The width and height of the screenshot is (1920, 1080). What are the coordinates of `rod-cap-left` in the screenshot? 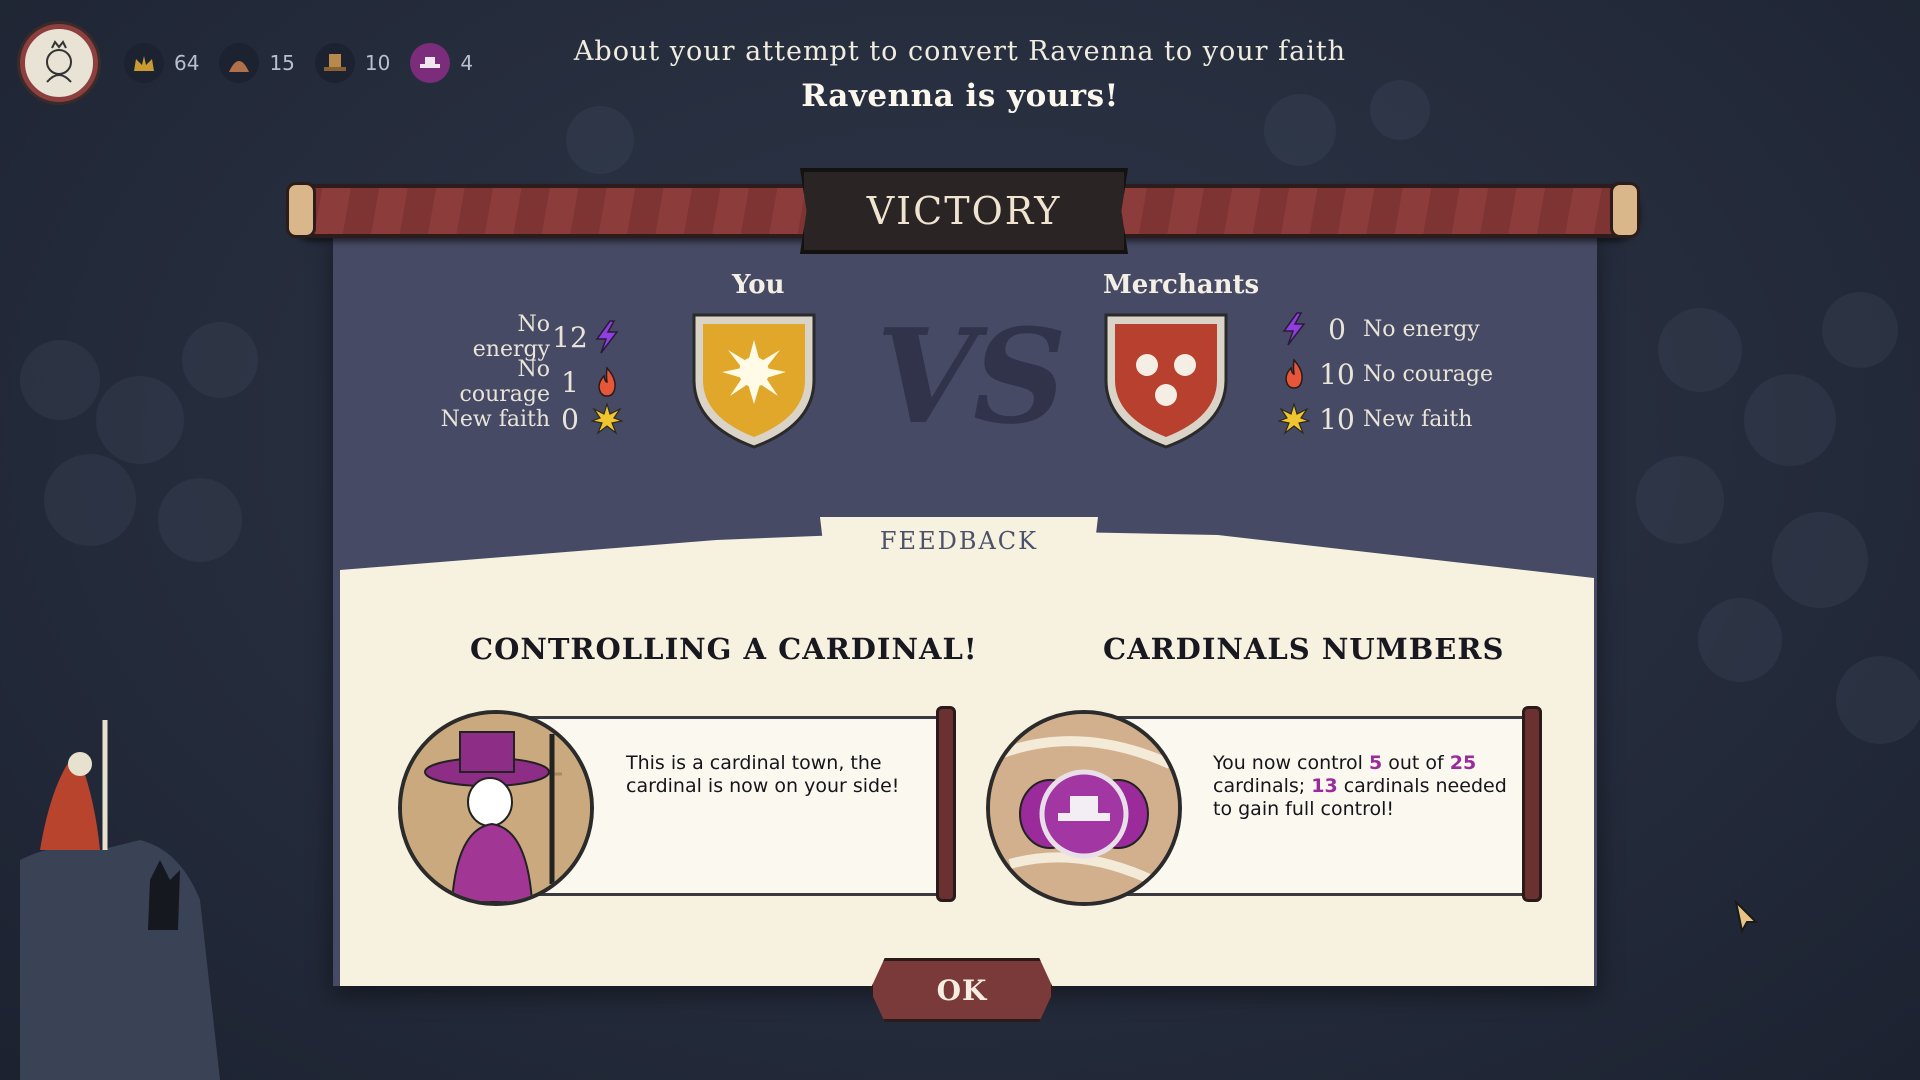 It's located at (301, 210).